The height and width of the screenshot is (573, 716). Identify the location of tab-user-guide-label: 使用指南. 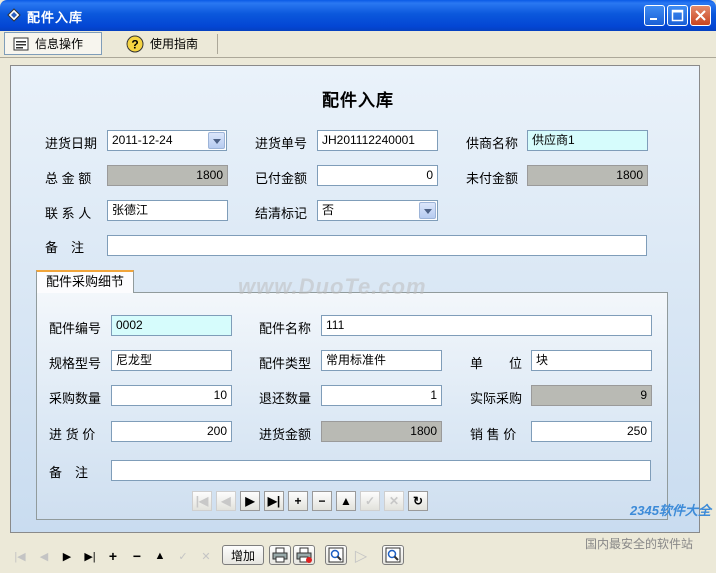
(174, 44).